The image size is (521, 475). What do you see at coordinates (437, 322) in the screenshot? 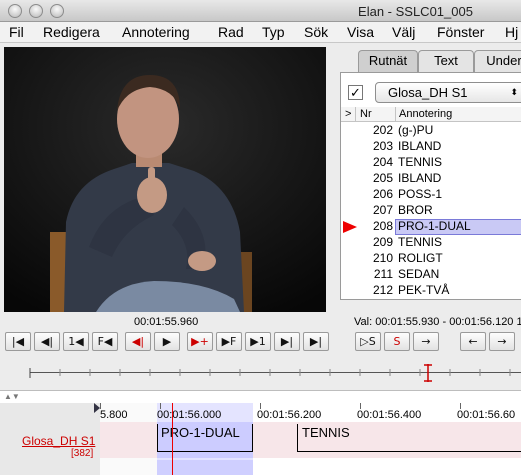
I see `selection-time-display: Val: 00:01:55.930 - 00:01:56.120 1` at bounding box center [437, 322].